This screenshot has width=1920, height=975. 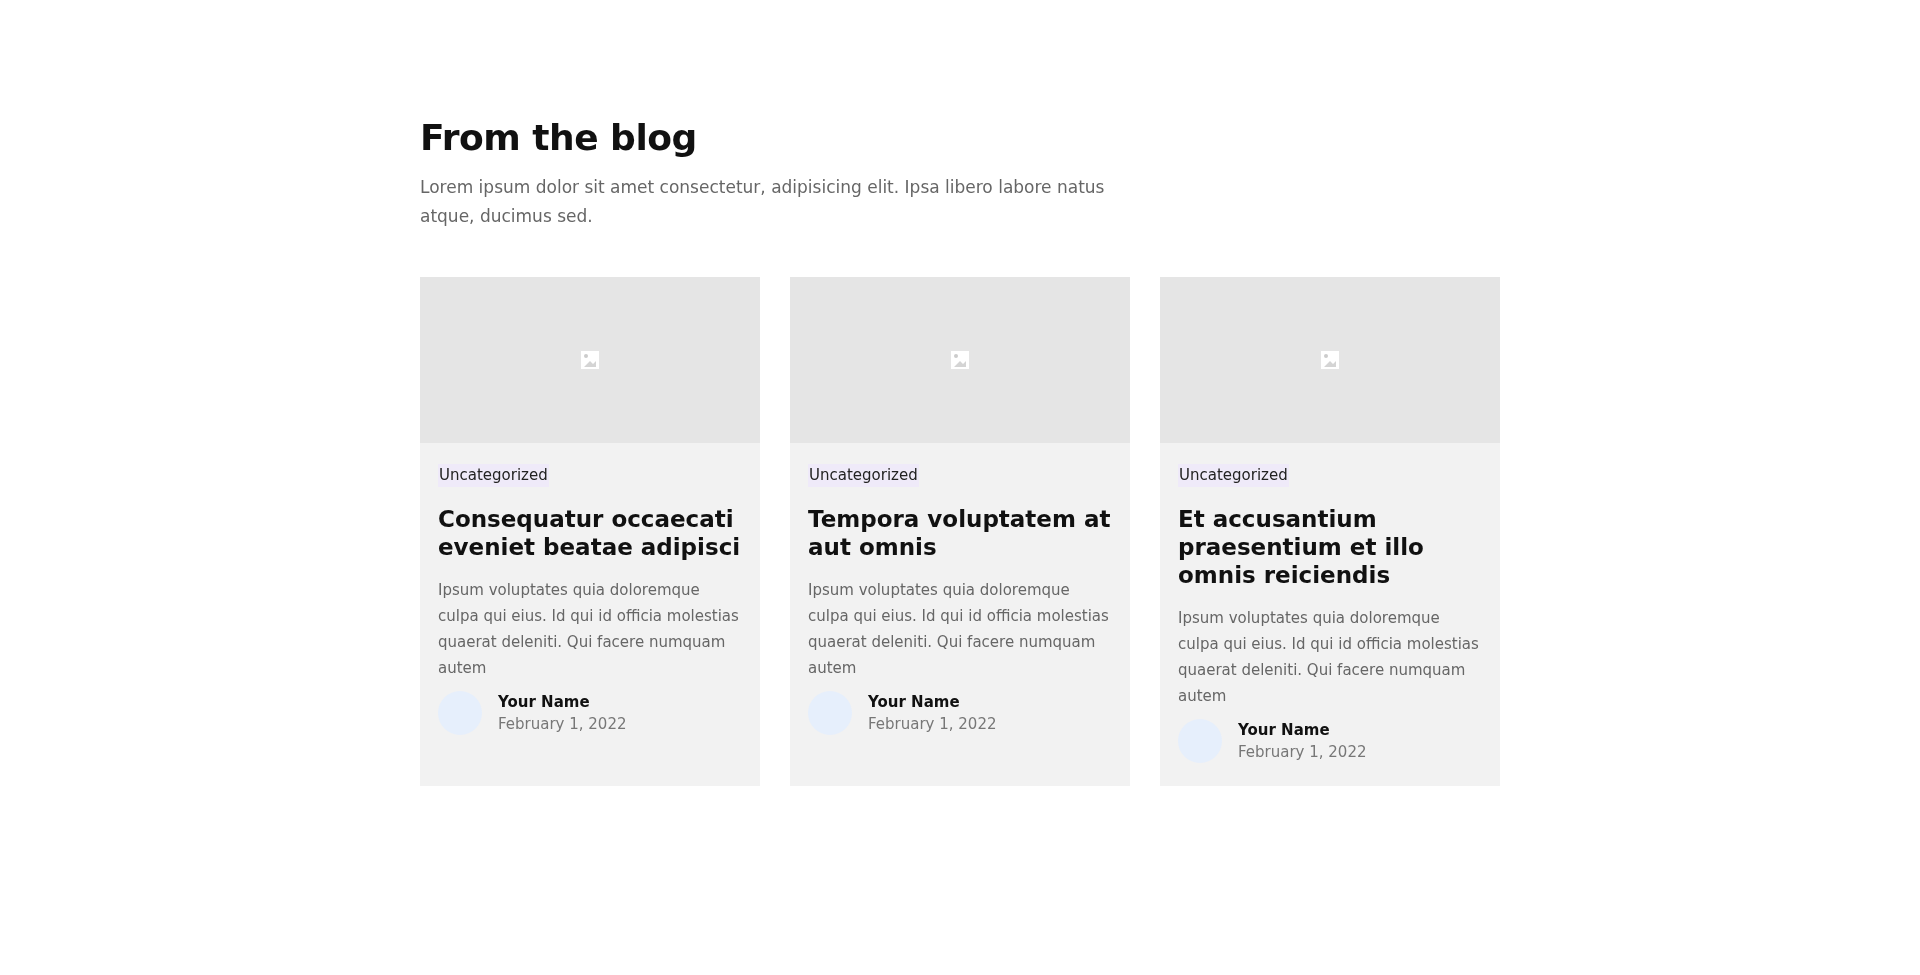 What do you see at coordinates (960, 532) in the screenshot?
I see `post-title: Tempora voluptatem at aut omnis` at bounding box center [960, 532].